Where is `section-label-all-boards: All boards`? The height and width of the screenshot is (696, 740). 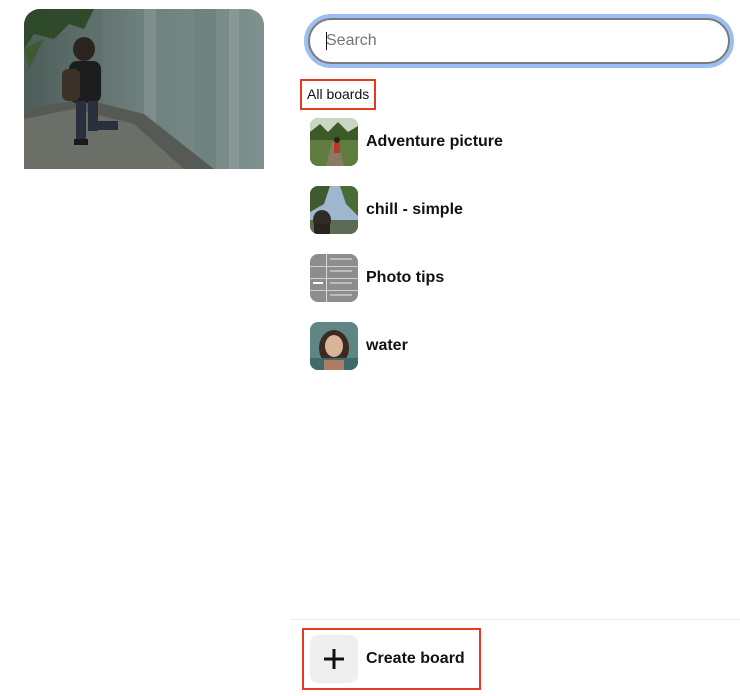
section-label-all-boards: All boards is located at coordinates (338, 94).